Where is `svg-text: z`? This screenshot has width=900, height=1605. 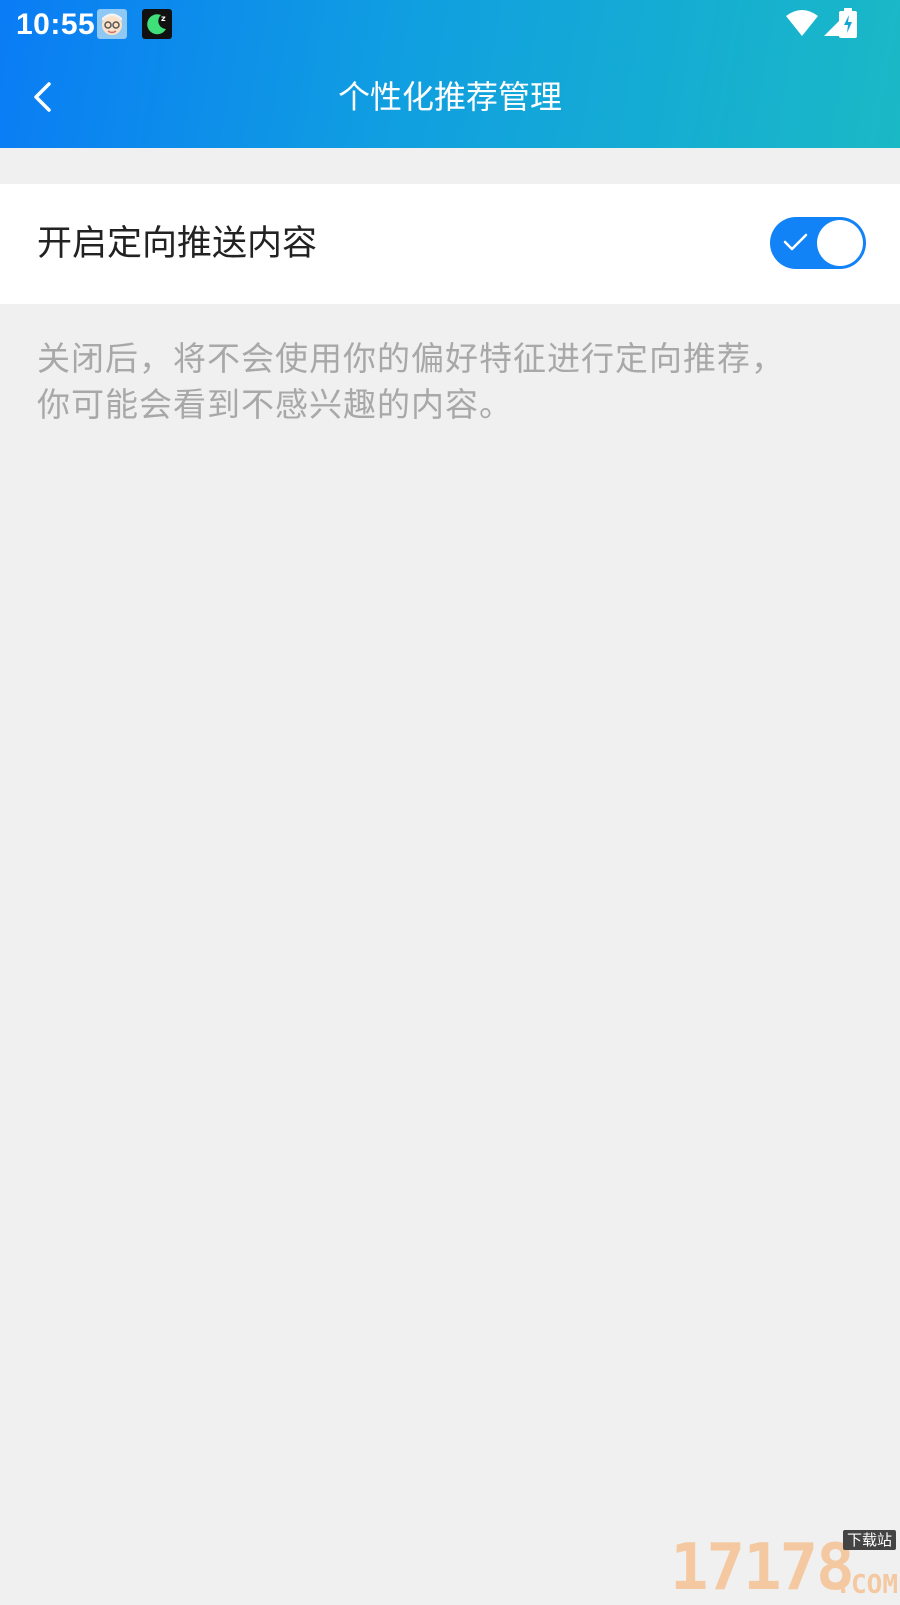
svg-text: z is located at coordinates (163, 18).